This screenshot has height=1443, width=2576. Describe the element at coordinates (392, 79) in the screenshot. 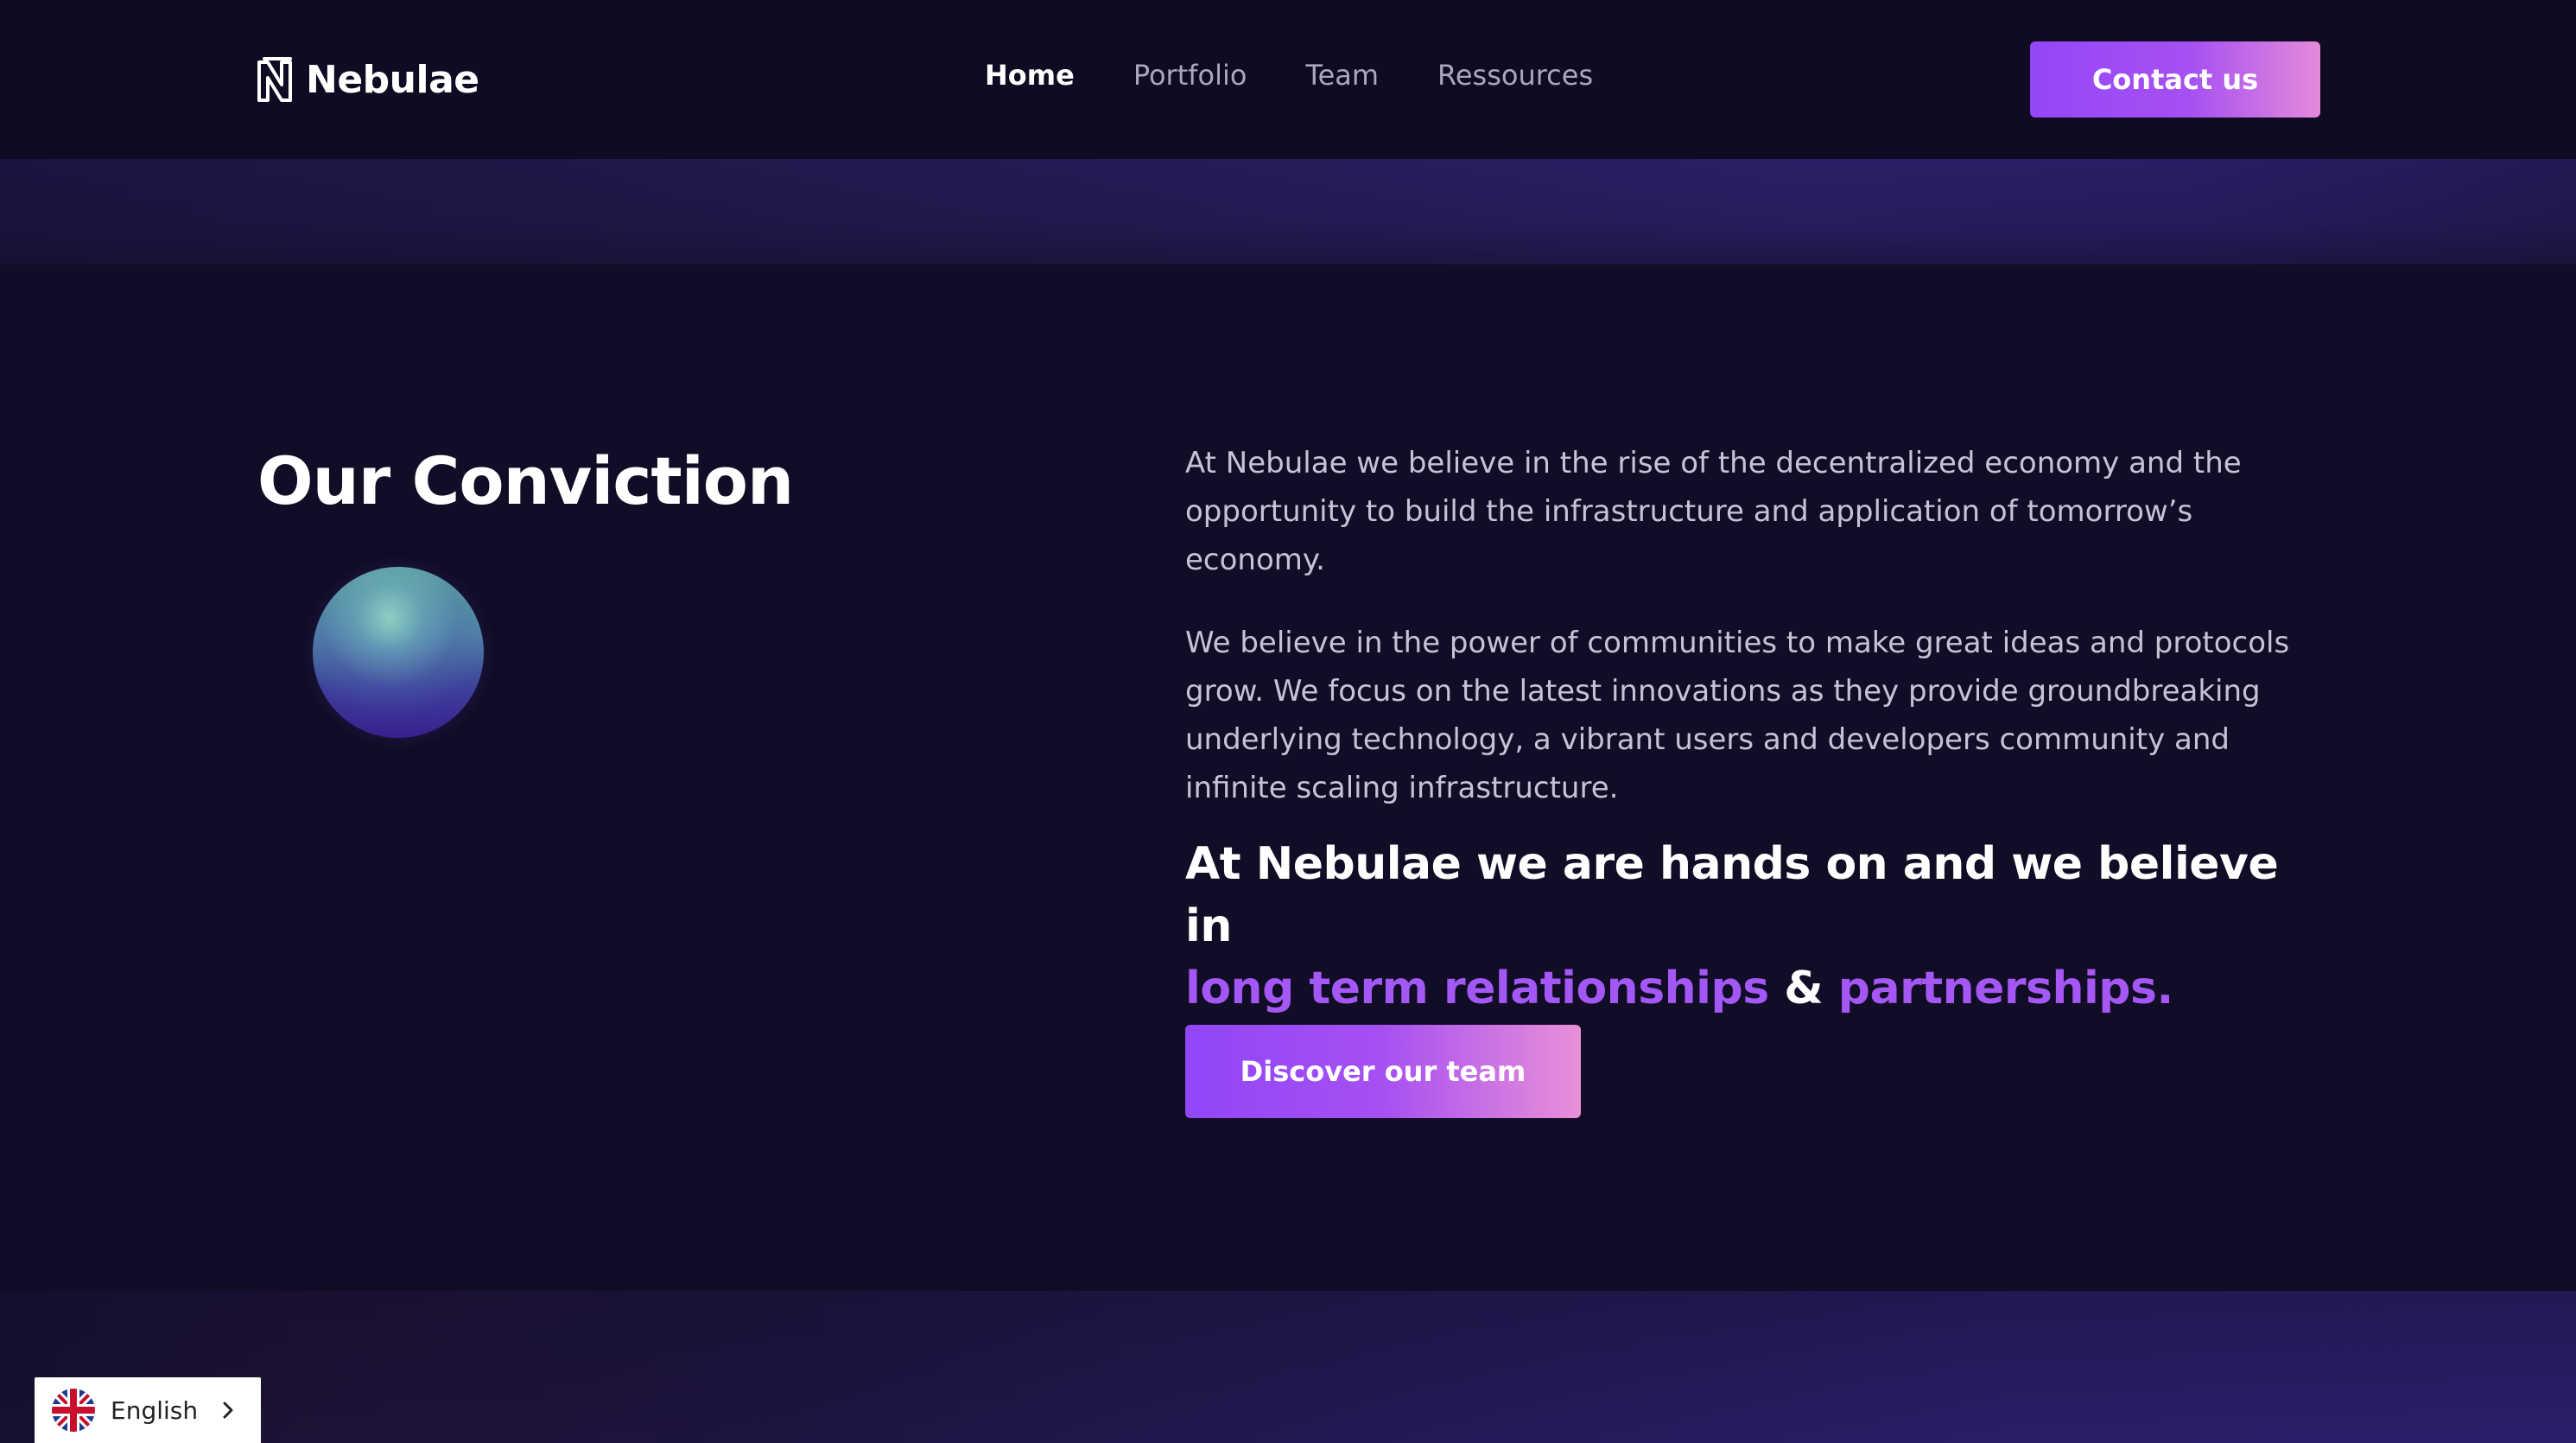

I see `brand-name: Nebulae` at that location.